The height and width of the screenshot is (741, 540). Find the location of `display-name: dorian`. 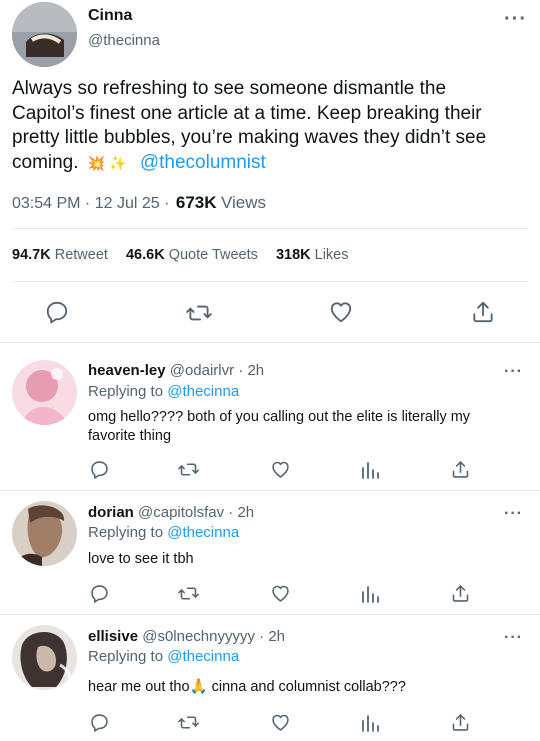

display-name: dorian is located at coordinates (111, 512).